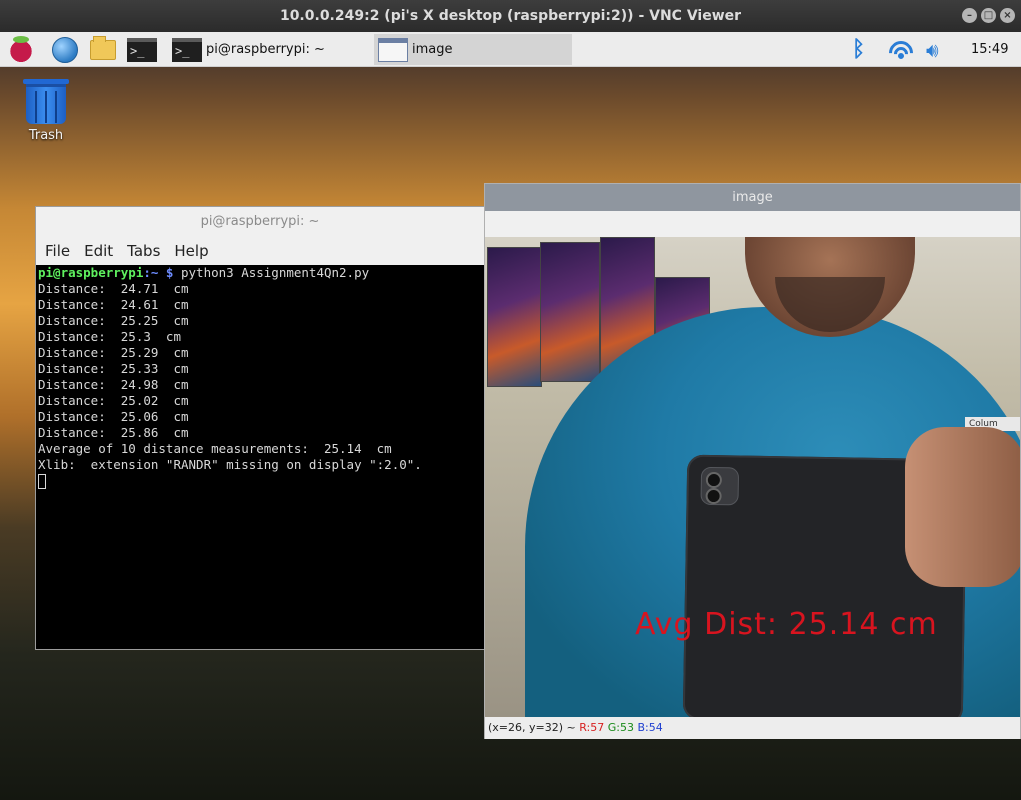 The height and width of the screenshot is (800, 1021). What do you see at coordinates (260, 251) in the screenshot?
I see `terminal-menubar: File Edit Tabs Help` at bounding box center [260, 251].